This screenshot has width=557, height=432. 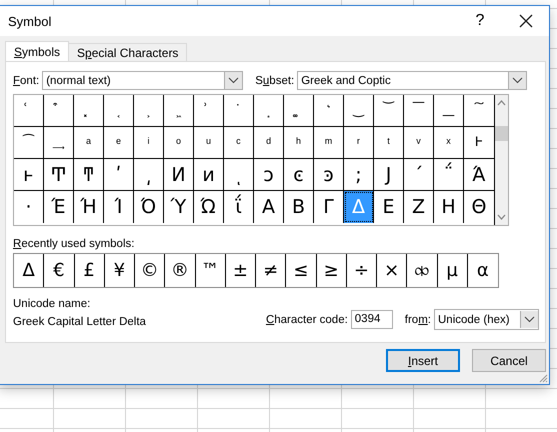 What do you see at coordinates (209, 111) in the screenshot?
I see `symbol-cell: ͗` at bounding box center [209, 111].